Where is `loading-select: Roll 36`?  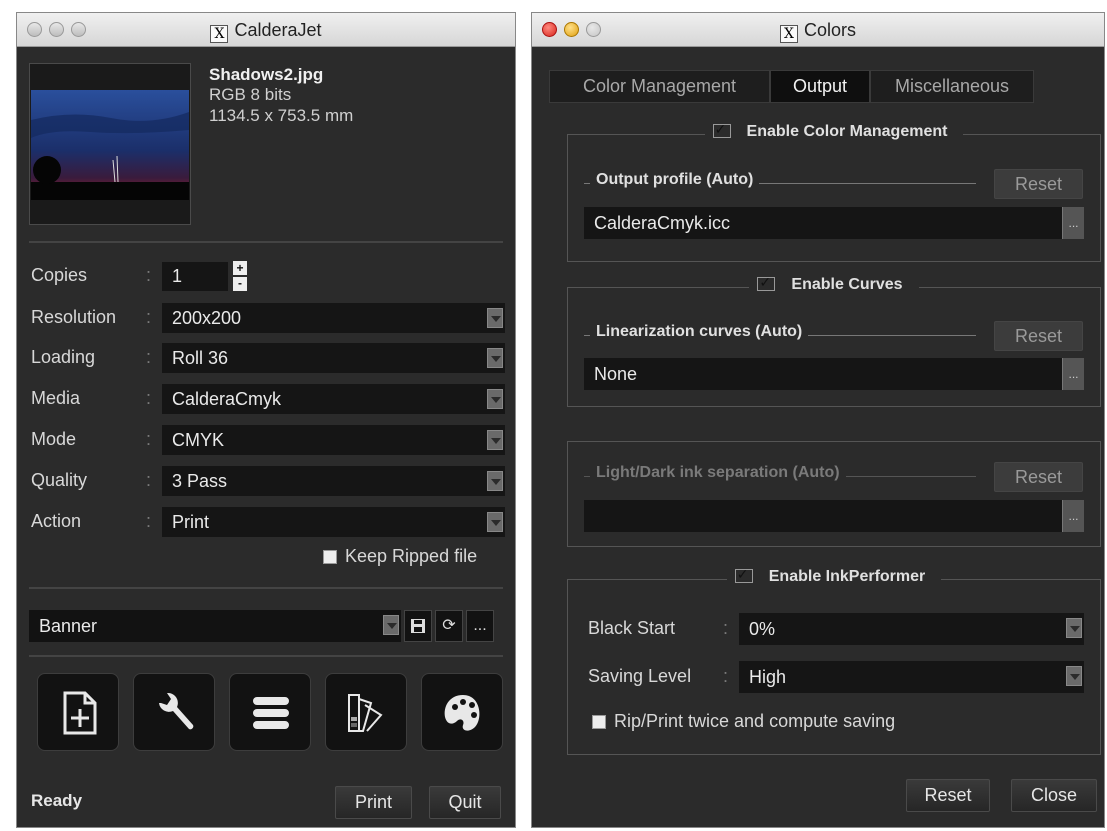 loading-select: Roll 36 is located at coordinates (333, 358).